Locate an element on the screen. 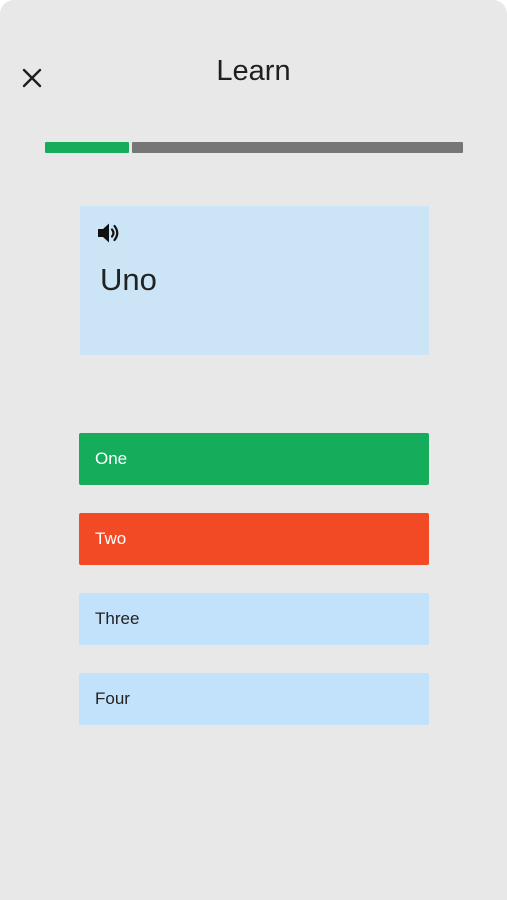 The height and width of the screenshot is (900, 507). progress-bar is located at coordinates (254, 147).